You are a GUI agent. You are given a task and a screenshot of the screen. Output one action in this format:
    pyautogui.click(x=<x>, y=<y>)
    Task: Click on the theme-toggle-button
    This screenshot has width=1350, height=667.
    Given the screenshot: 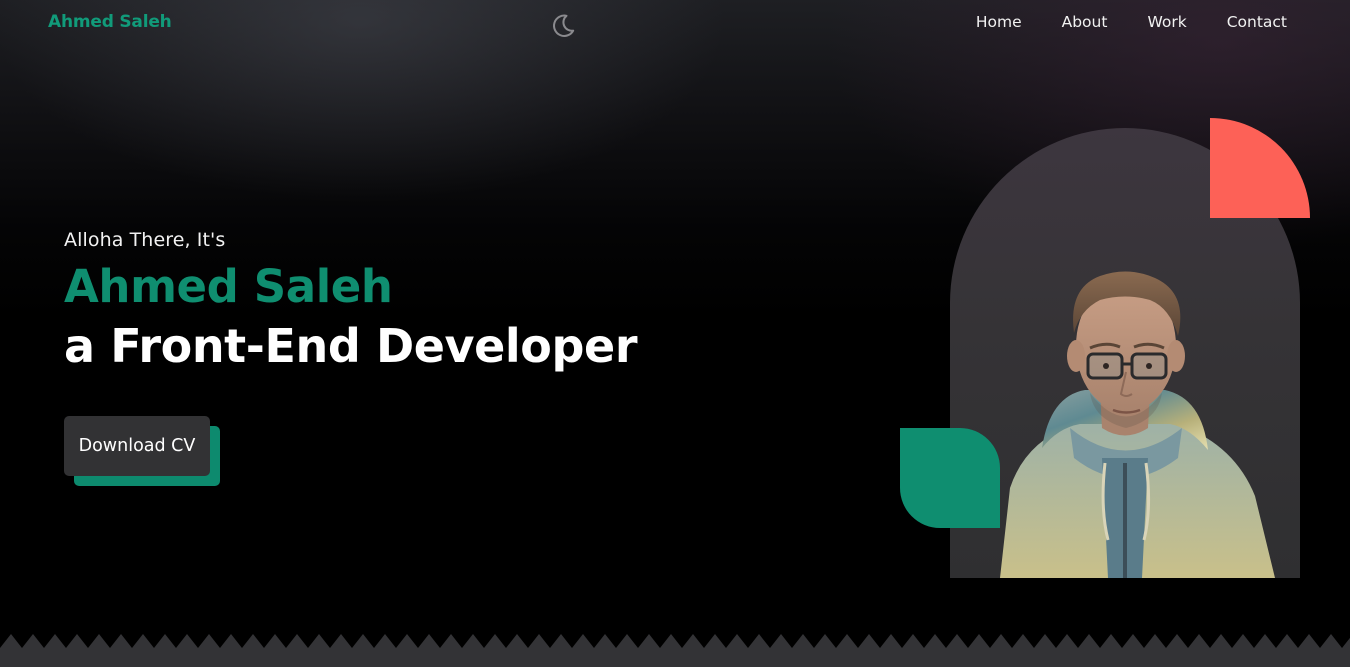 What is the action you would take?
    pyautogui.click(x=563, y=26)
    